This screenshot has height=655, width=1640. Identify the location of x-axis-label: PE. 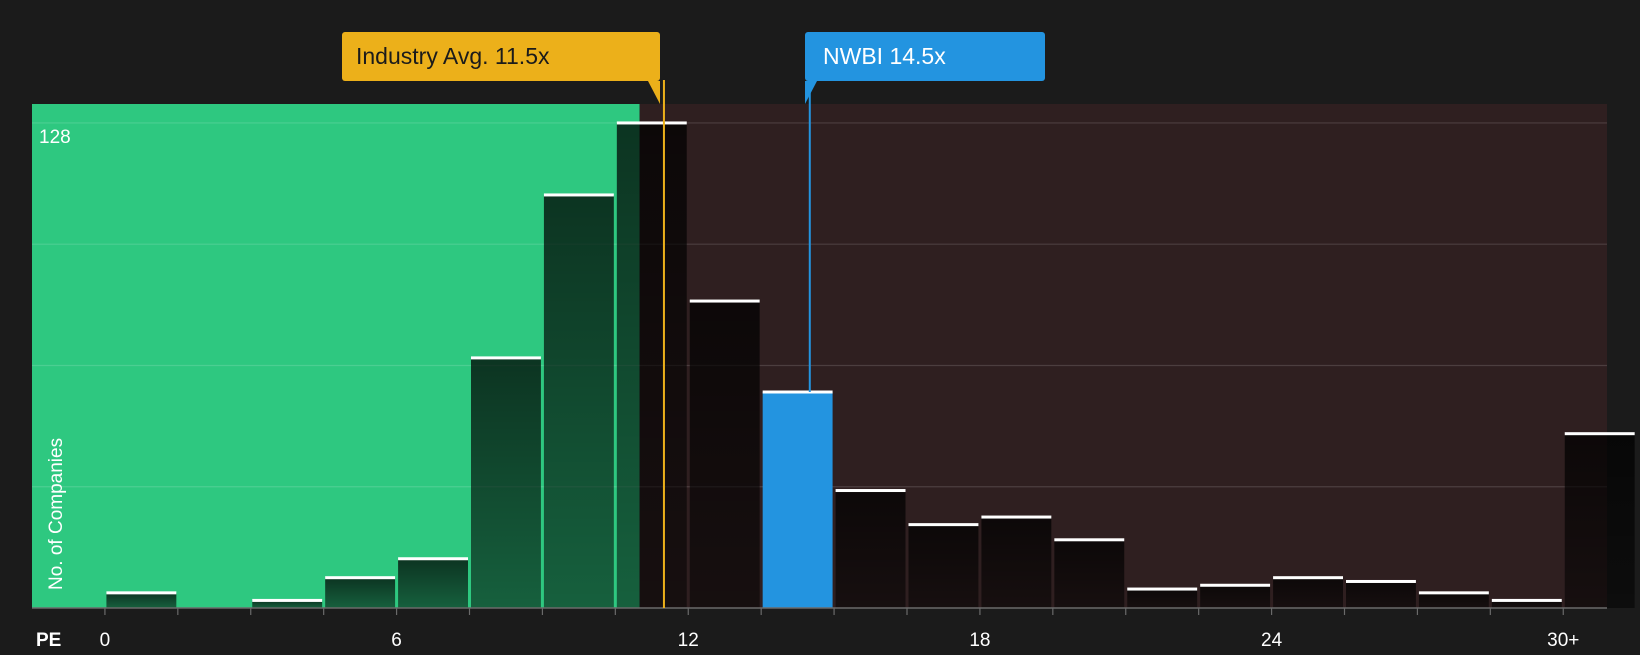
(48, 640).